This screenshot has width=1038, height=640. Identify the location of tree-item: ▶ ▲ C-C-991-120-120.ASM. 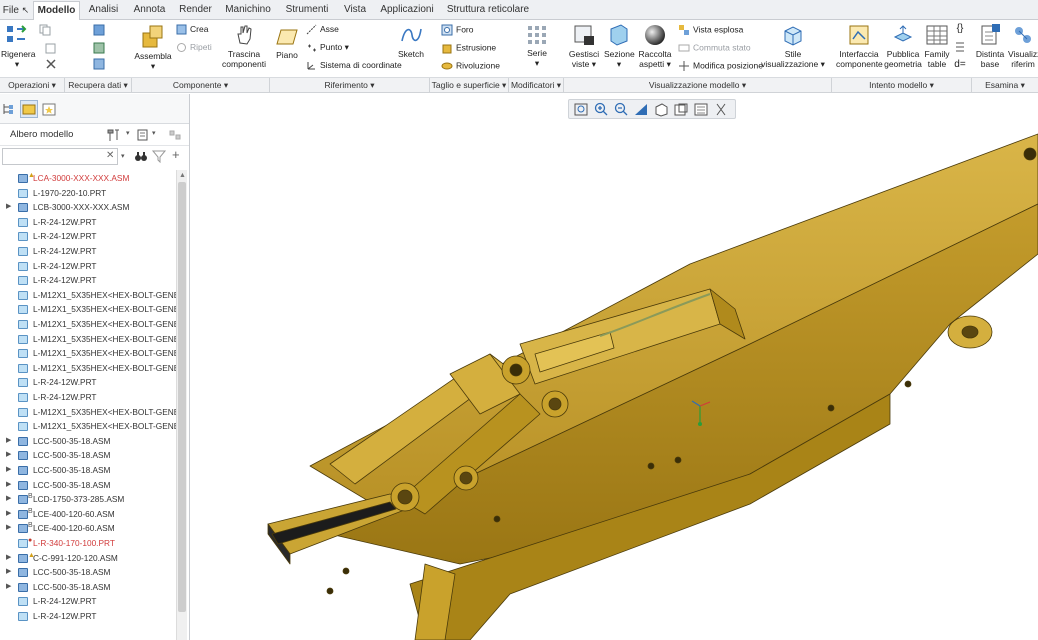
(88, 558).